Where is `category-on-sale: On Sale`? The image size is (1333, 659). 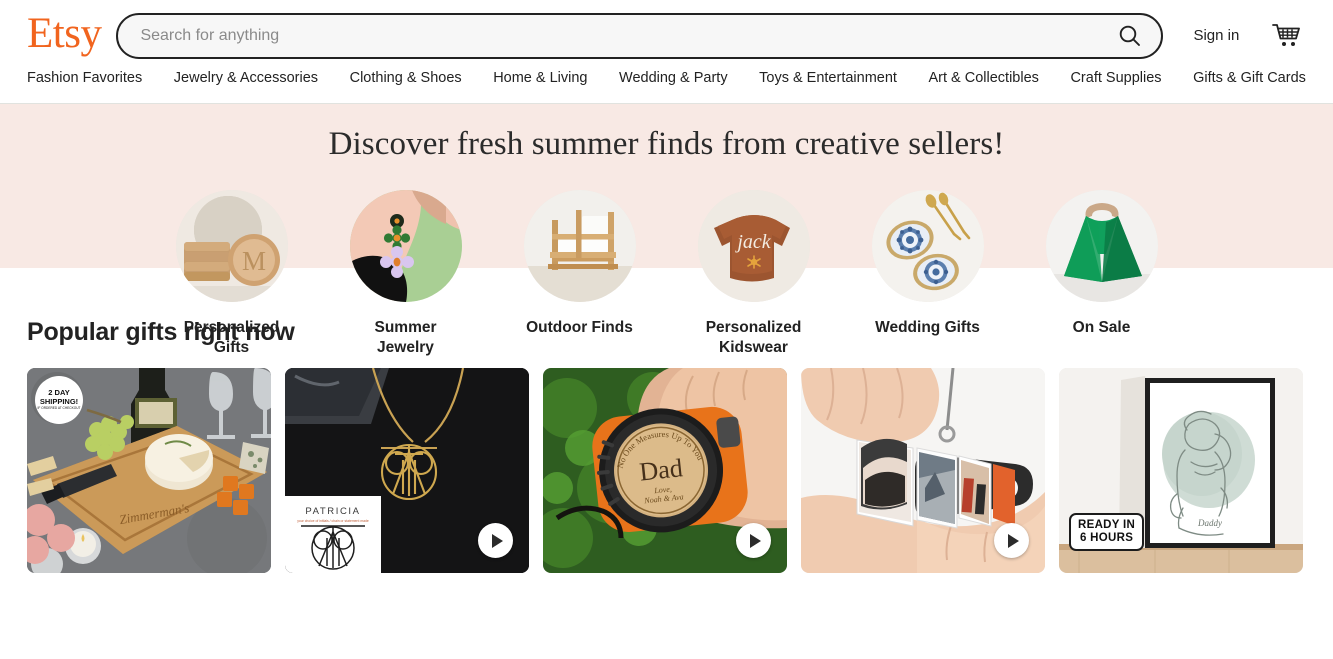 category-on-sale: On Sale is located at coordinates (1102, 274).